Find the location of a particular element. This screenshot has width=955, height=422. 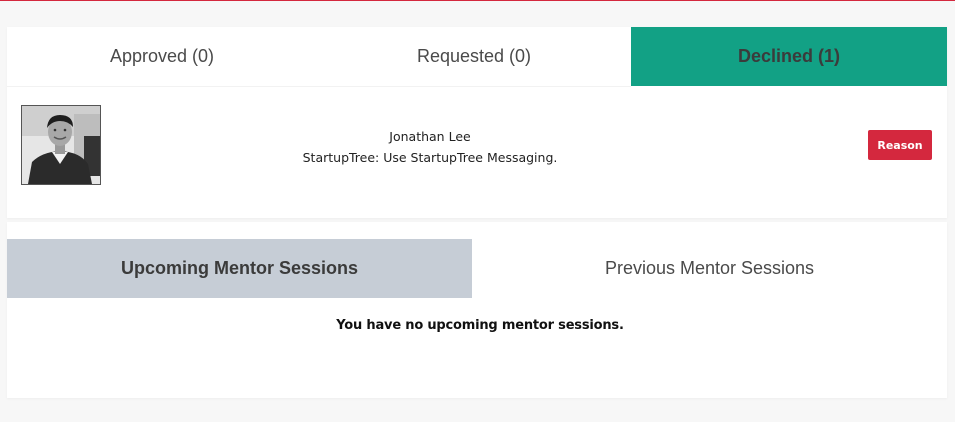

avatar-photo is located at coordinates (61, 145).